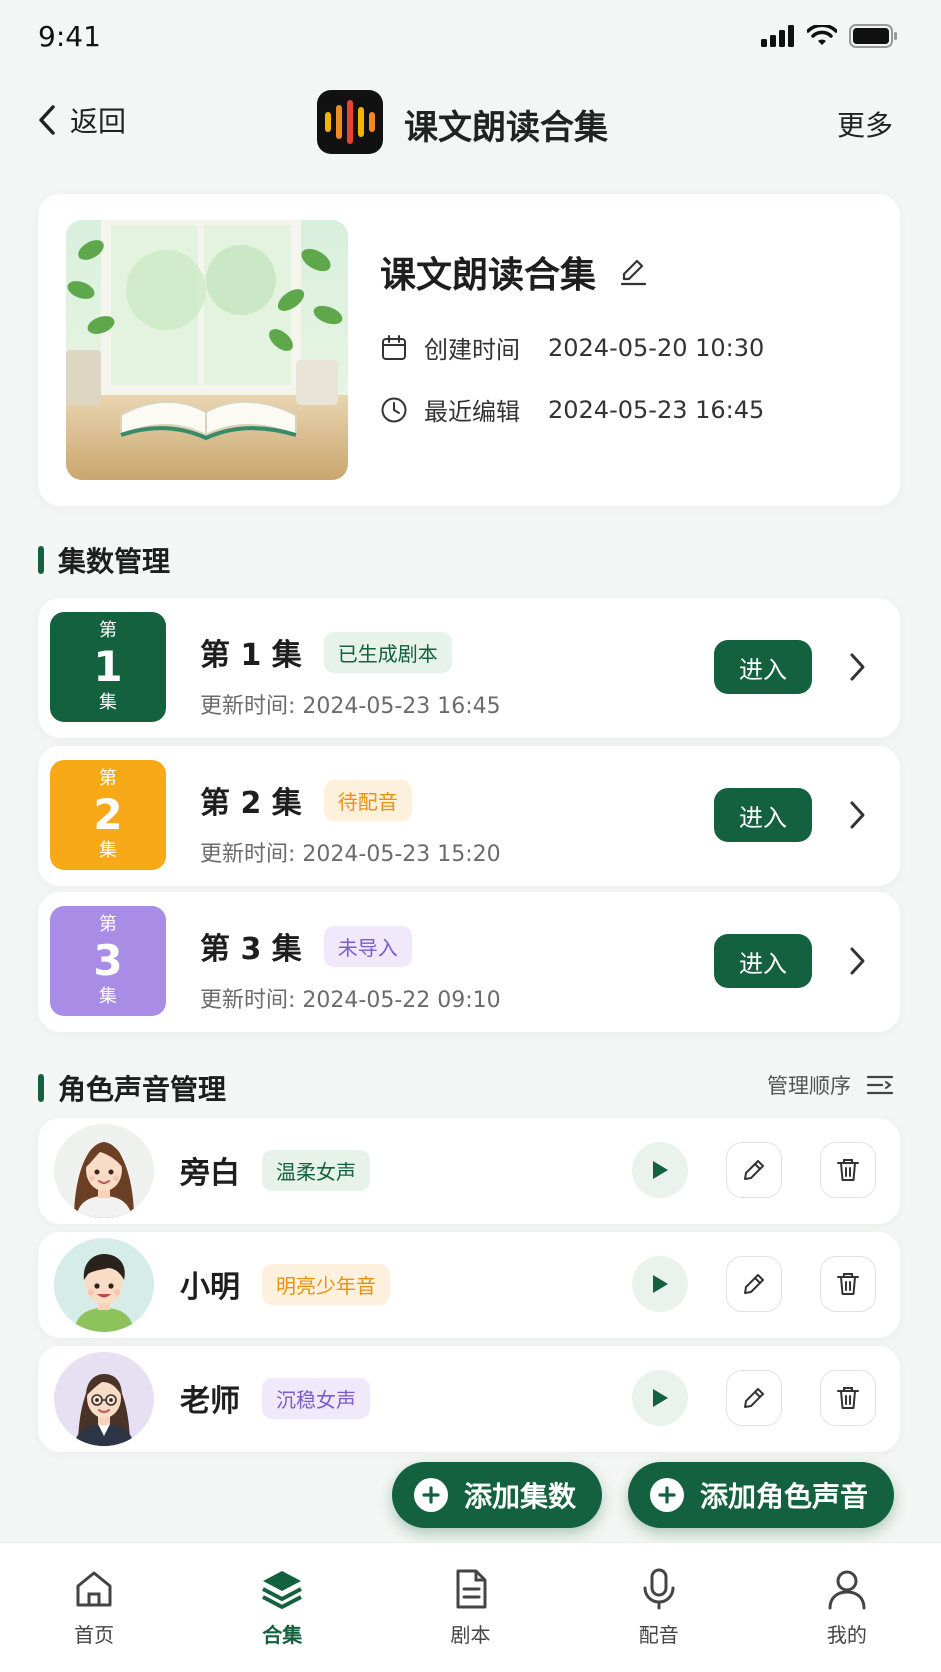 The height and width of the screenshot is (1672, 941). What do you see at coordinates (207, 350) in the screenshot?
I see `cover-image` at bounding box center [207, 350].